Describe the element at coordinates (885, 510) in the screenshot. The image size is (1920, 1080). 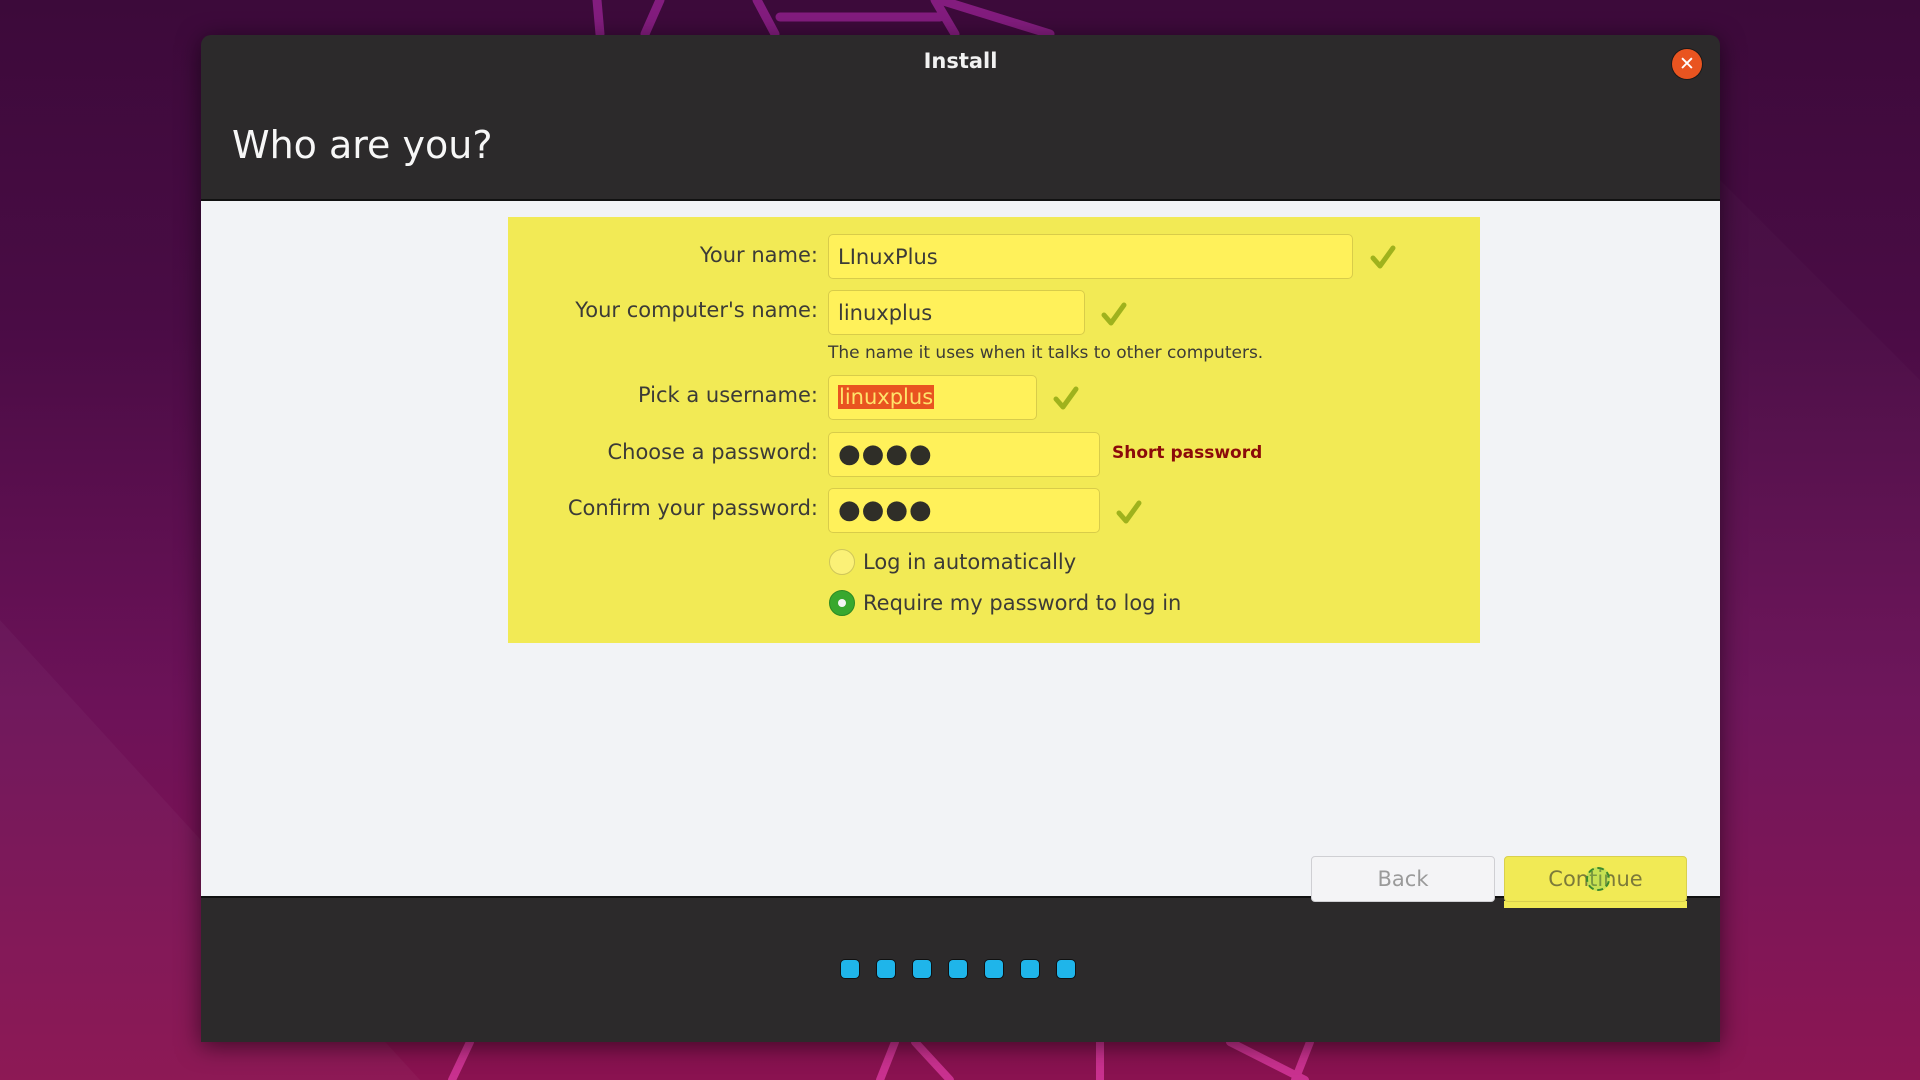
I see `confirm-password-mask: ●●●●` at that location.